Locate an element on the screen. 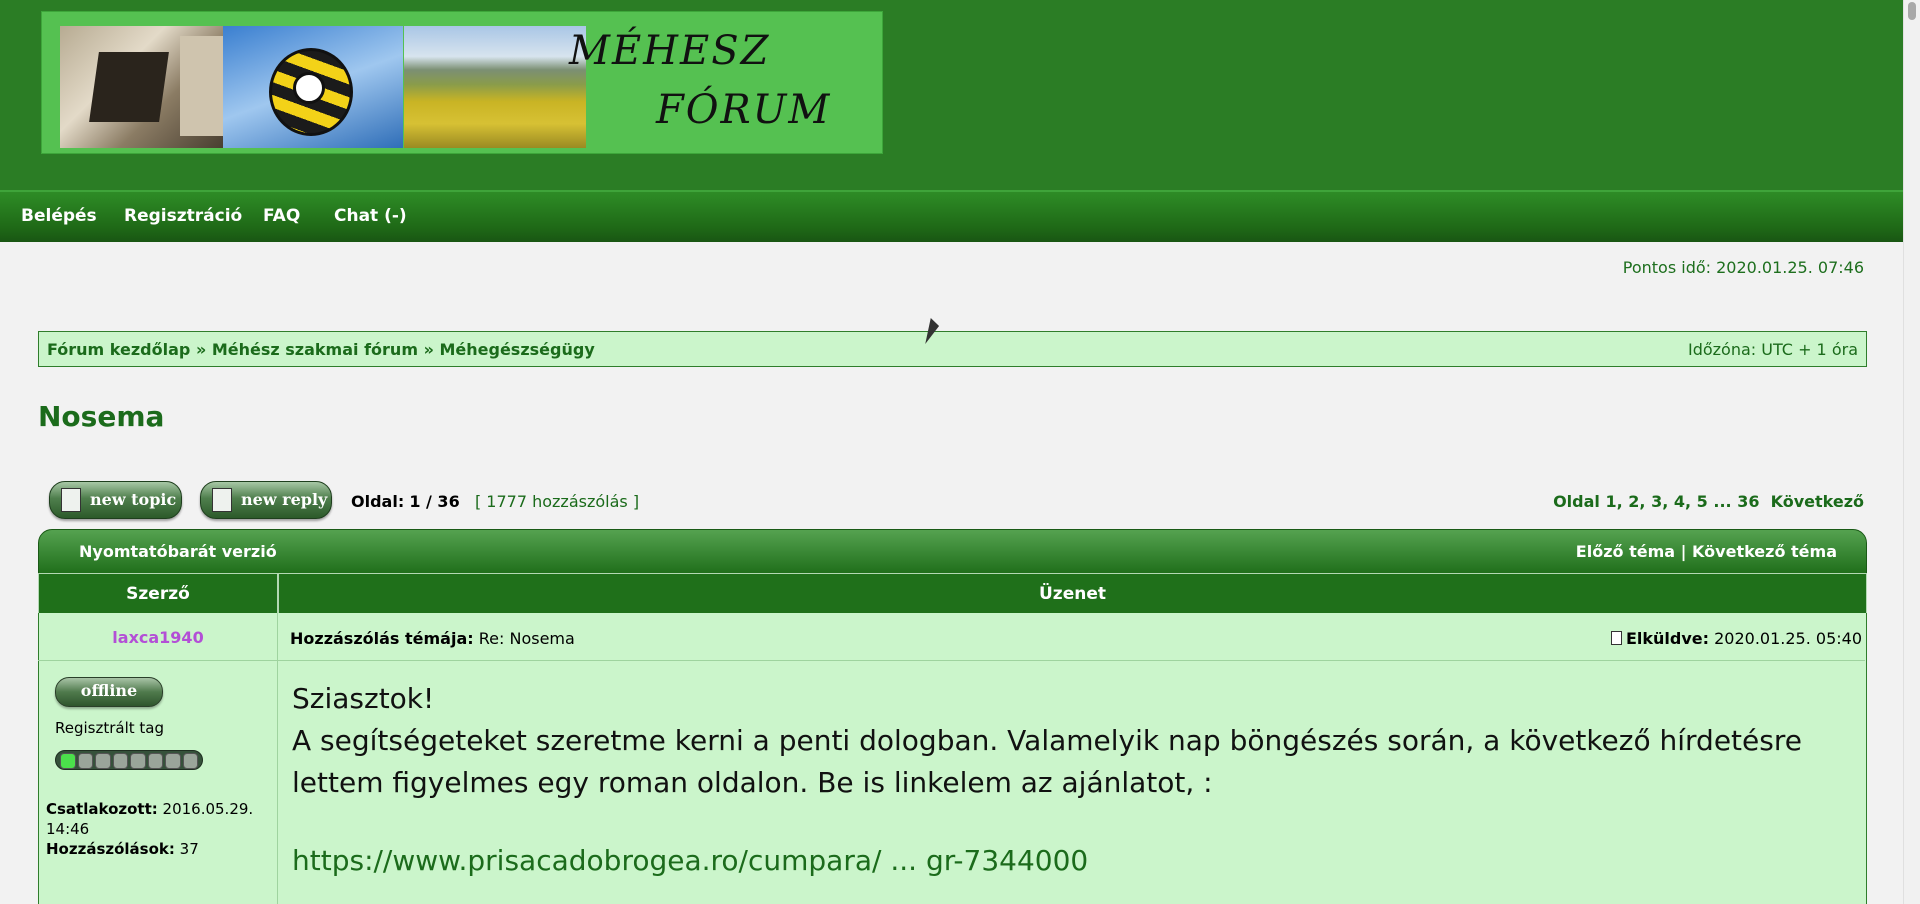  new-topic-label: new topic is located at coordinates (133, 499).